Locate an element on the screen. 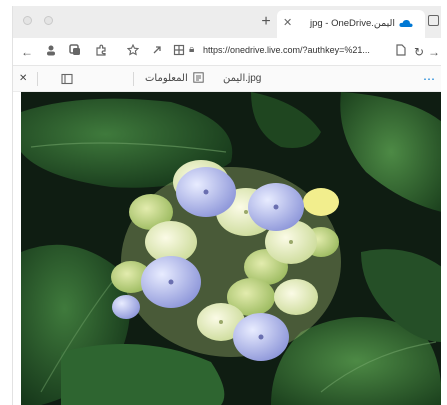 The width and height of the screenshot is (447, 405). read-aloud-icon is located at coordinates (157, 52).